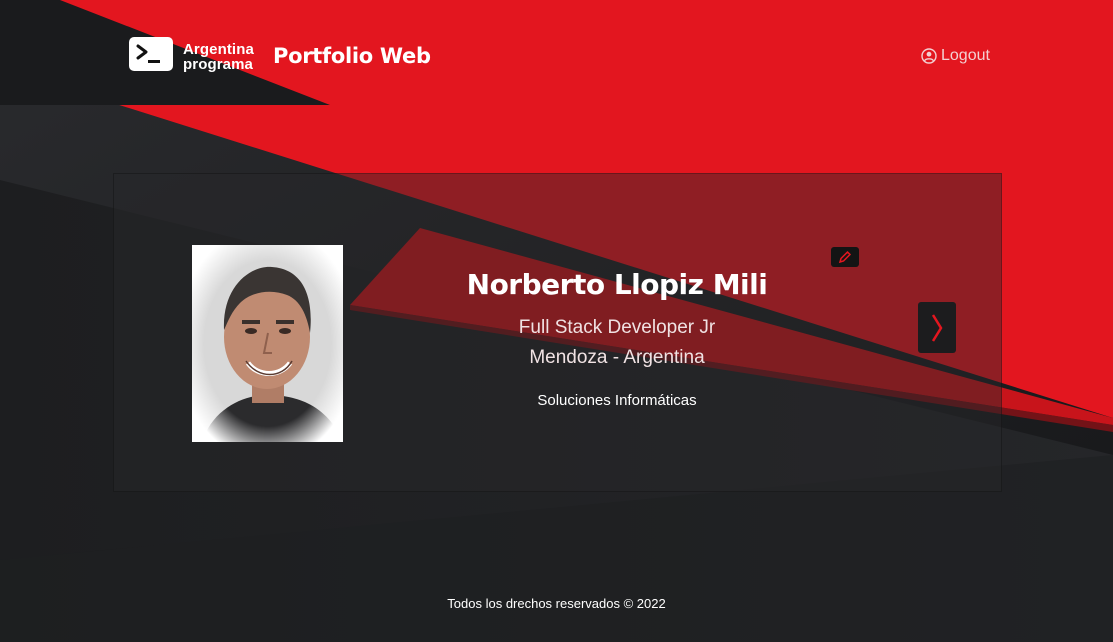 Image resolution: width=1113 pixels, height=642 pixels. Describe the element at coordinates (556, 603) in the screenshot. I see `footer-text: Todos los drechos reservados © 2022` at that location.